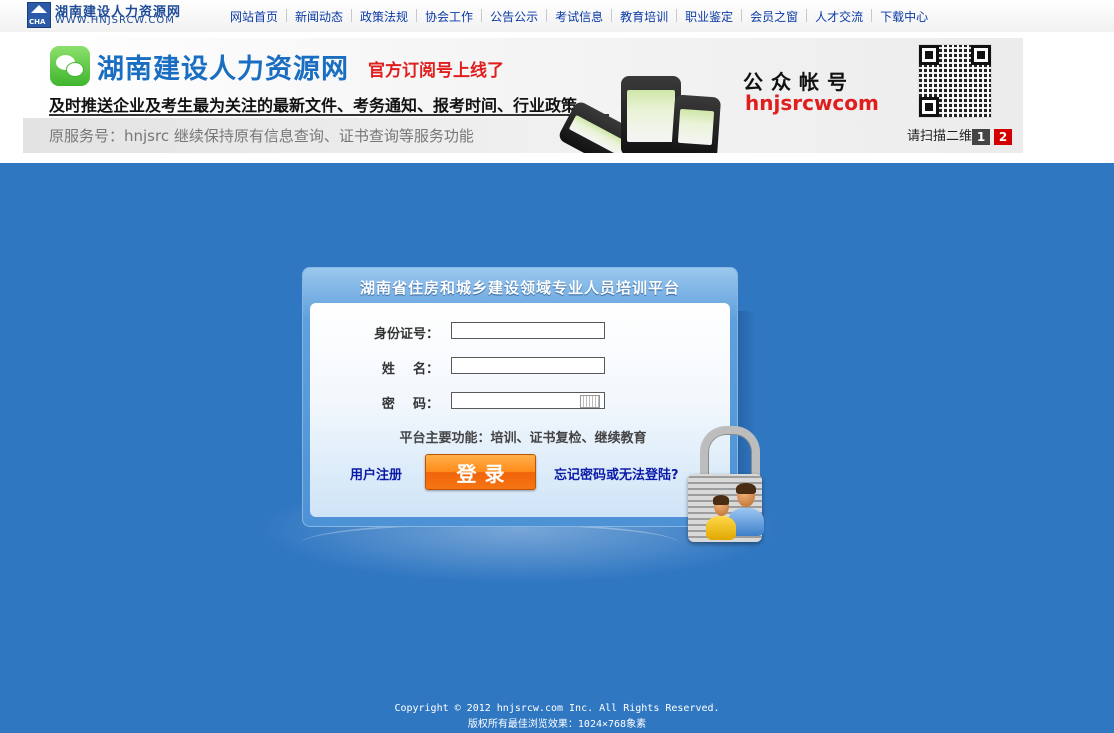 This screenshot has height=733, width=1114. What do you see at coordinates (981, 137) in the screenshot?
I see `pager-button-1: 1` at bounding box center [981, 137].